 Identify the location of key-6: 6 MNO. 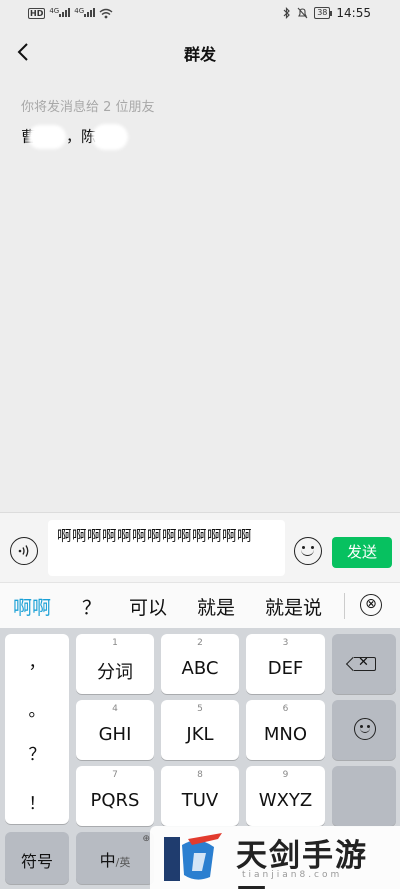
(285, 730).